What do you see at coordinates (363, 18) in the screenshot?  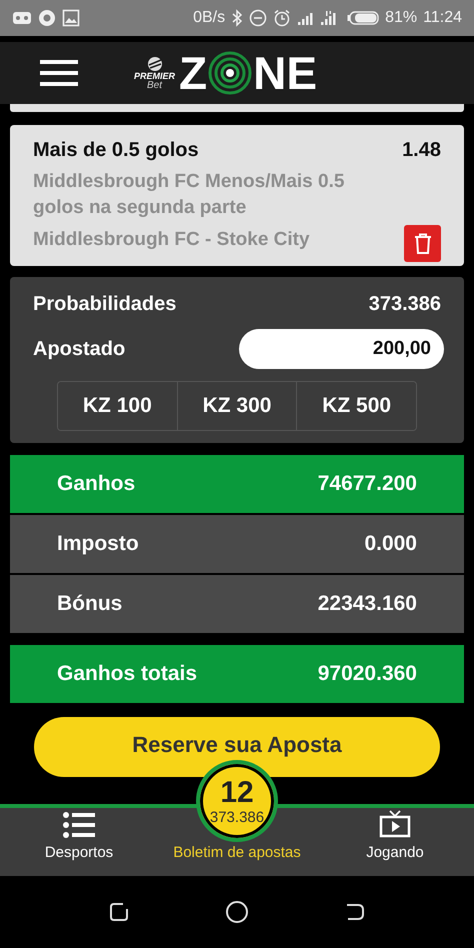 I see `battery-icon` at bounding box center [363, 18].